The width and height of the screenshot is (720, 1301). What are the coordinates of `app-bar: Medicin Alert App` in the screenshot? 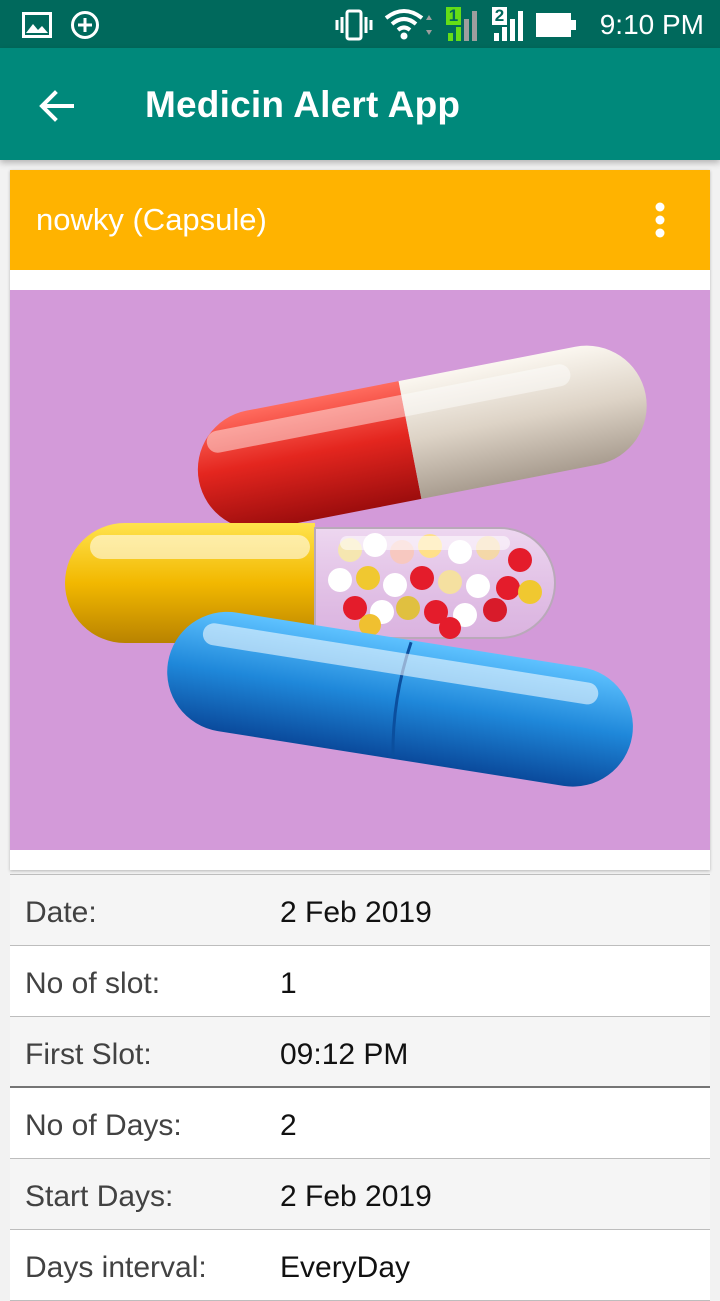 It's located at (360, 104).